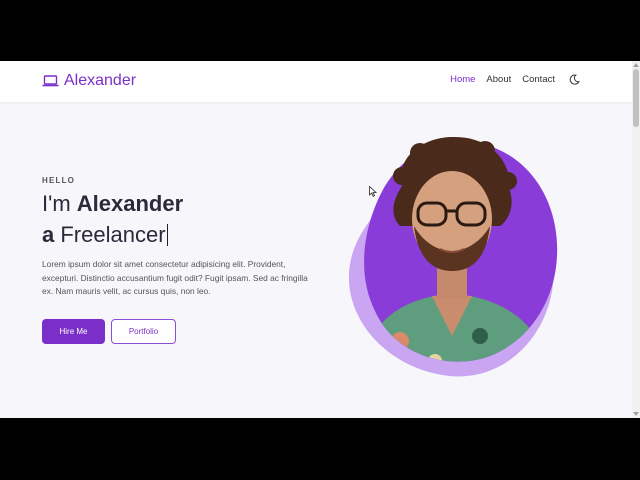 Image resolution: width=640 pixels, height=480 pixels. I want to click on brand-logo: Alexander, so click(89, 81).